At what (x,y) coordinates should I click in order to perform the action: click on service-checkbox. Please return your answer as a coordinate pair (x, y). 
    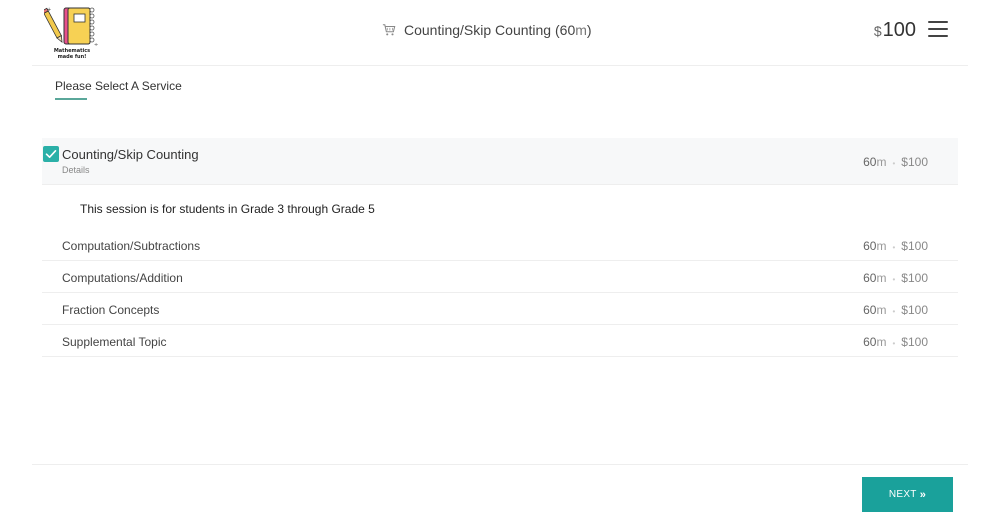
    Looking at the image, I should click on (51, 154).